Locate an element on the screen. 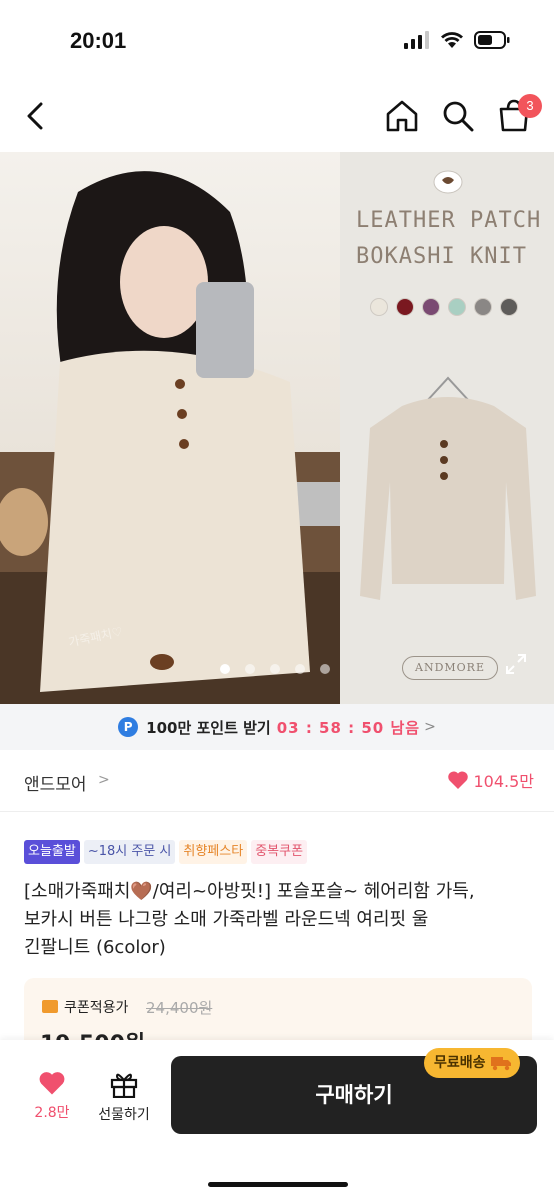  point-timer: 03 : 58 : 50 남음 is located at coordinates (348, 727).